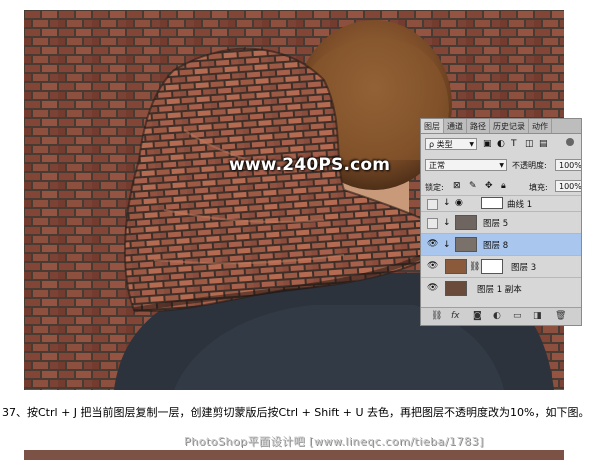  What do you see at coordinates (478, 126) in the screenshot?
I see `tab-paths: 路径` at bounding box center [478, 126].